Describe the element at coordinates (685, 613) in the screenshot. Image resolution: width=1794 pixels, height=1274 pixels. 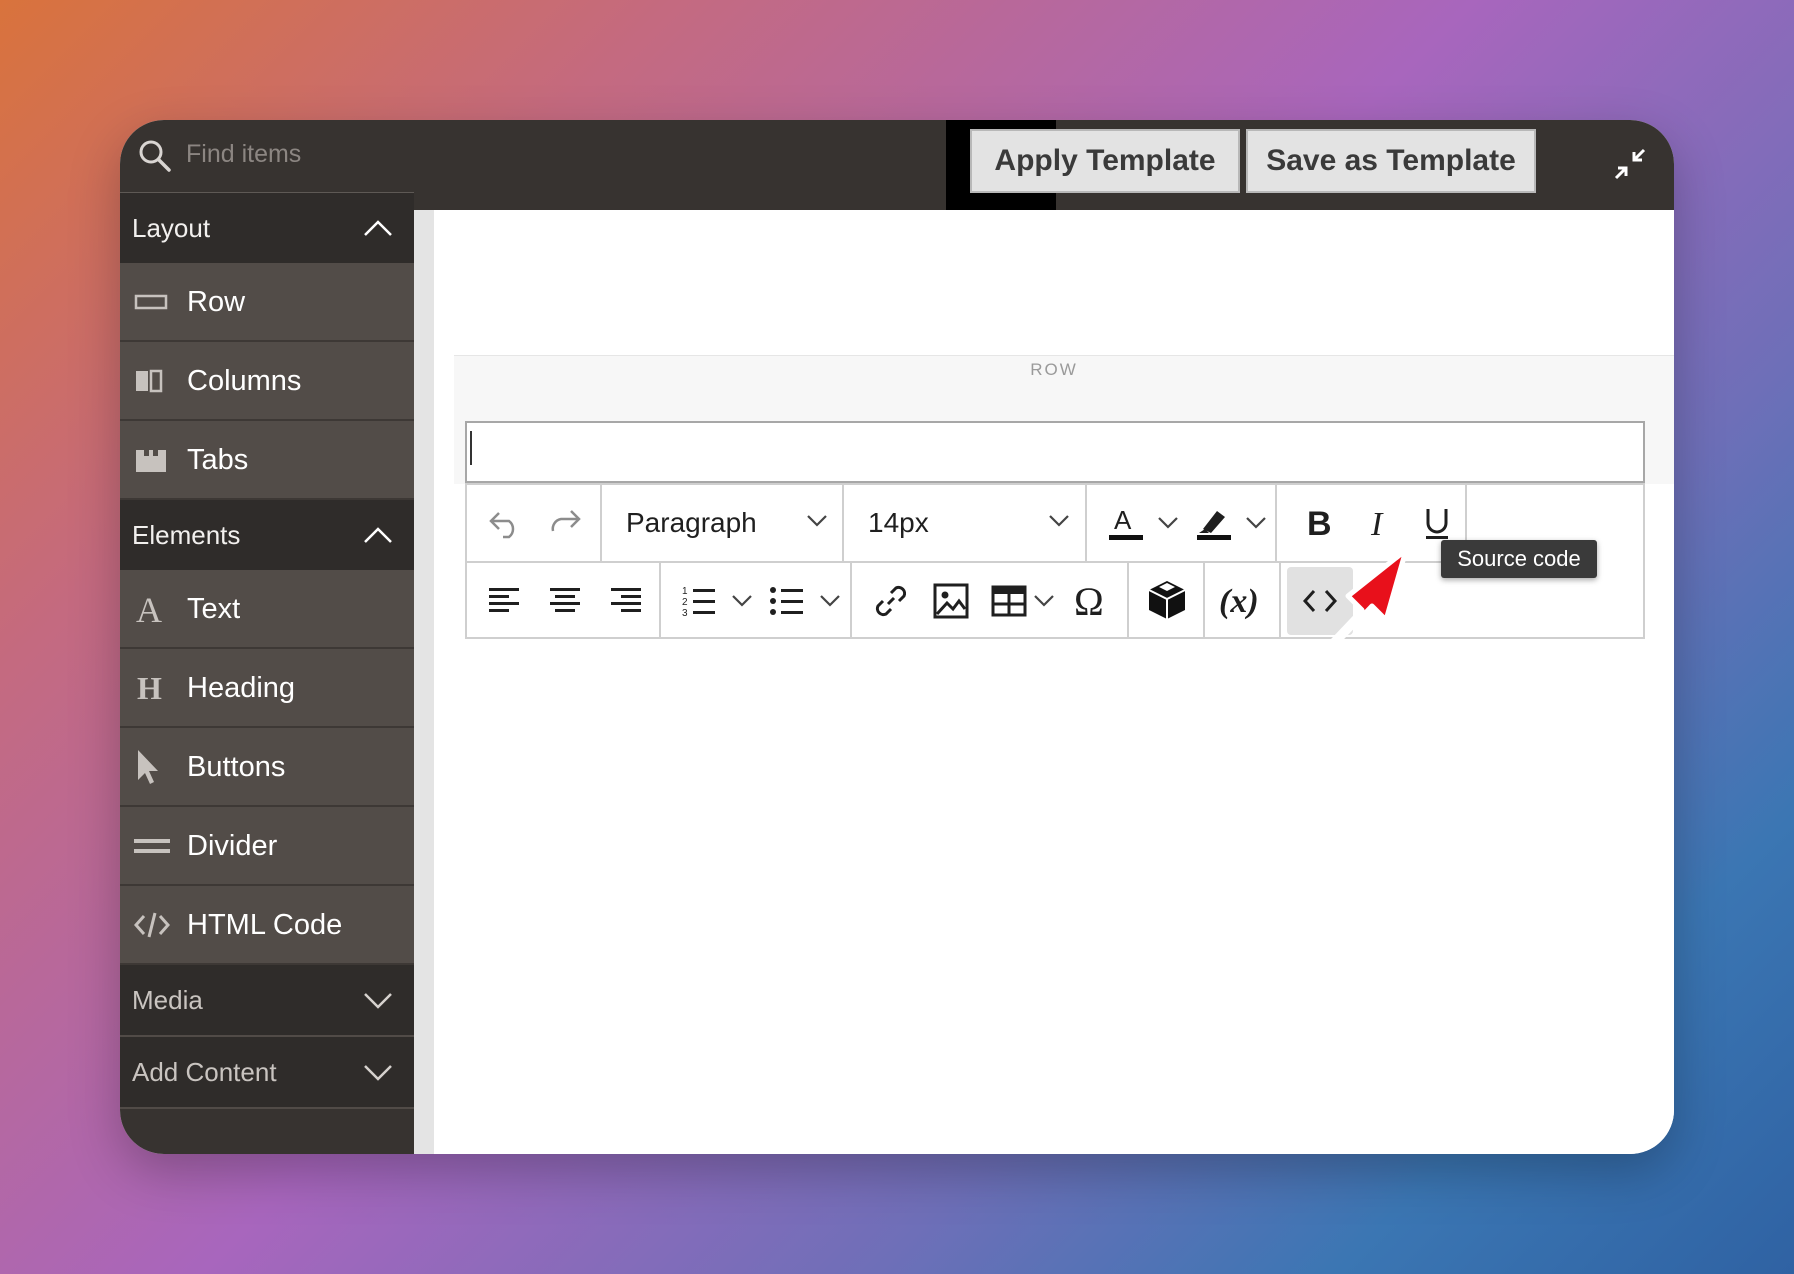
I see `svg-text: 3` at that location.